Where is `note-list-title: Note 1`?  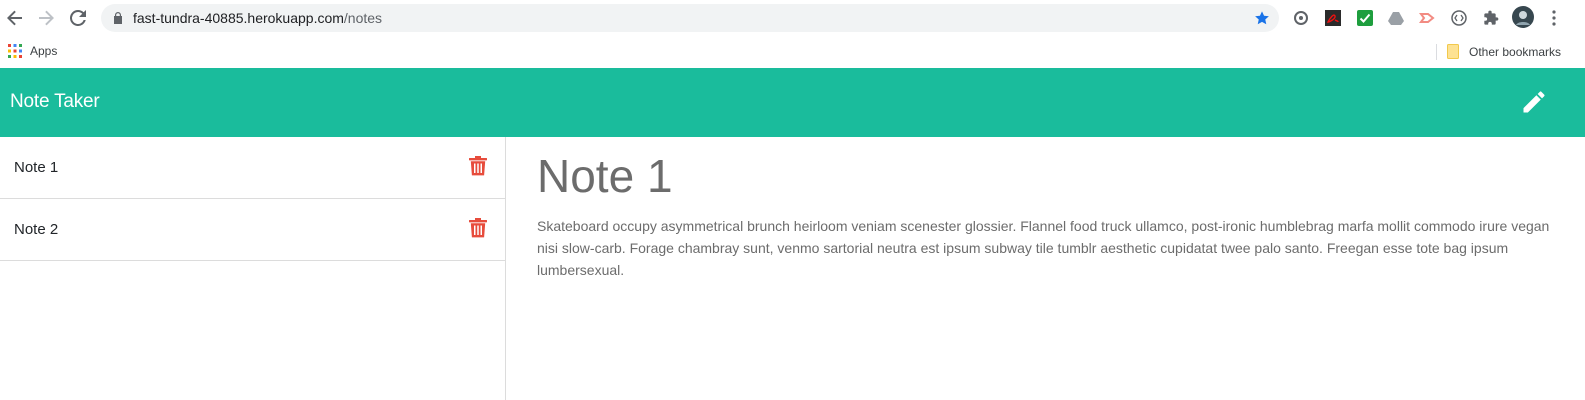
note-list-title: Note 1 is located at coordinates (36, 167).